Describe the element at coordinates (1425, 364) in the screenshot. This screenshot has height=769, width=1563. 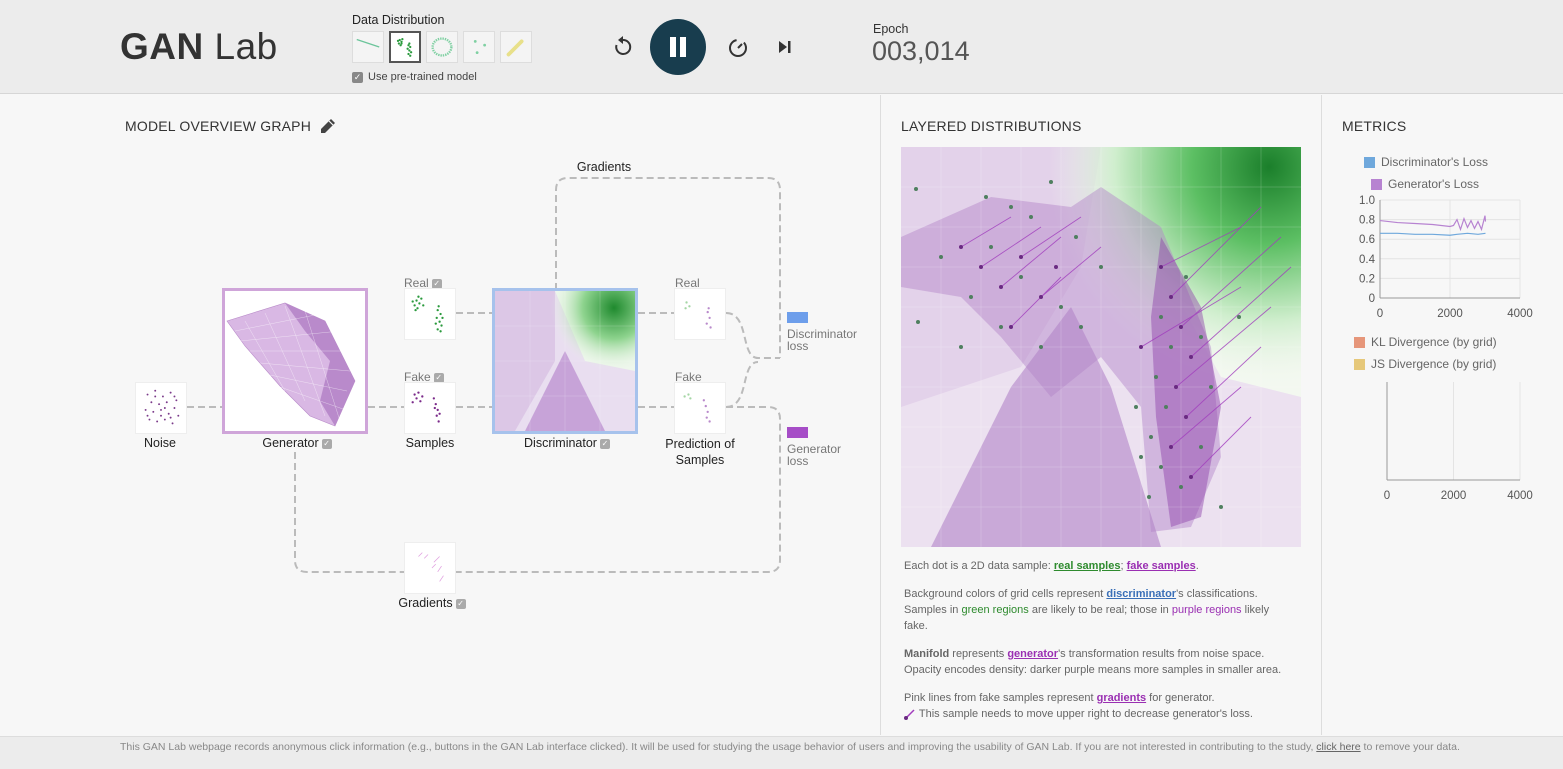
I see `js-divergence-legend: JS Divergence (by grid)` at that location.